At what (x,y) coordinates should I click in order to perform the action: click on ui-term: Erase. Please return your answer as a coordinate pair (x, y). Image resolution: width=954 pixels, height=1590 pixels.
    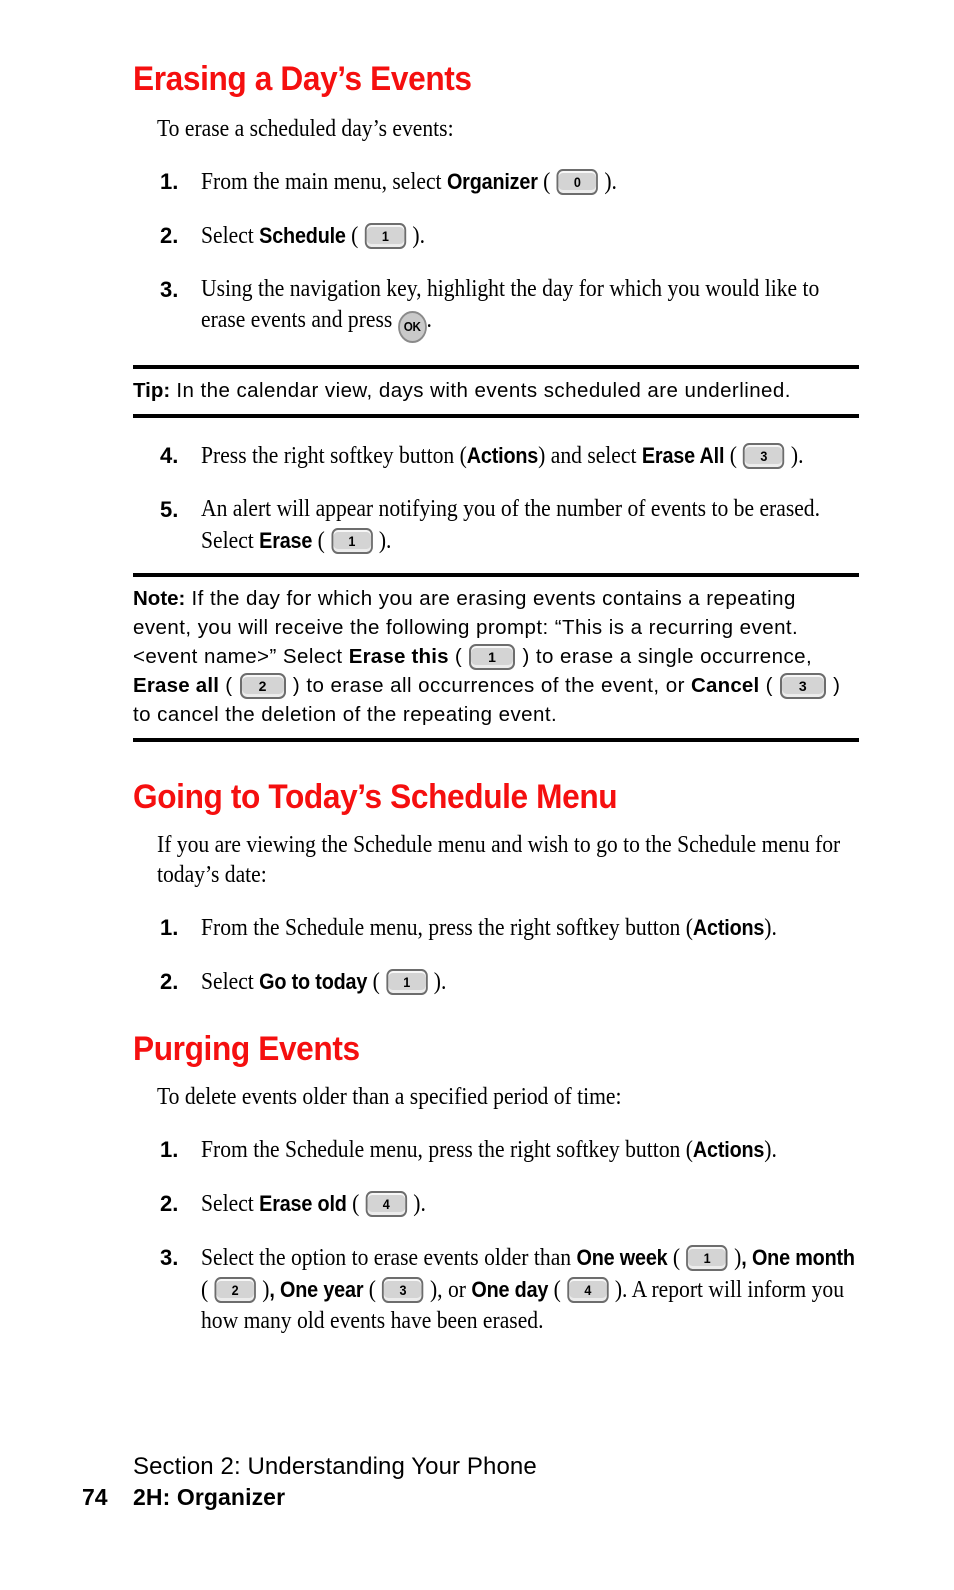
    Looking at the image, I should click on (286, 540).